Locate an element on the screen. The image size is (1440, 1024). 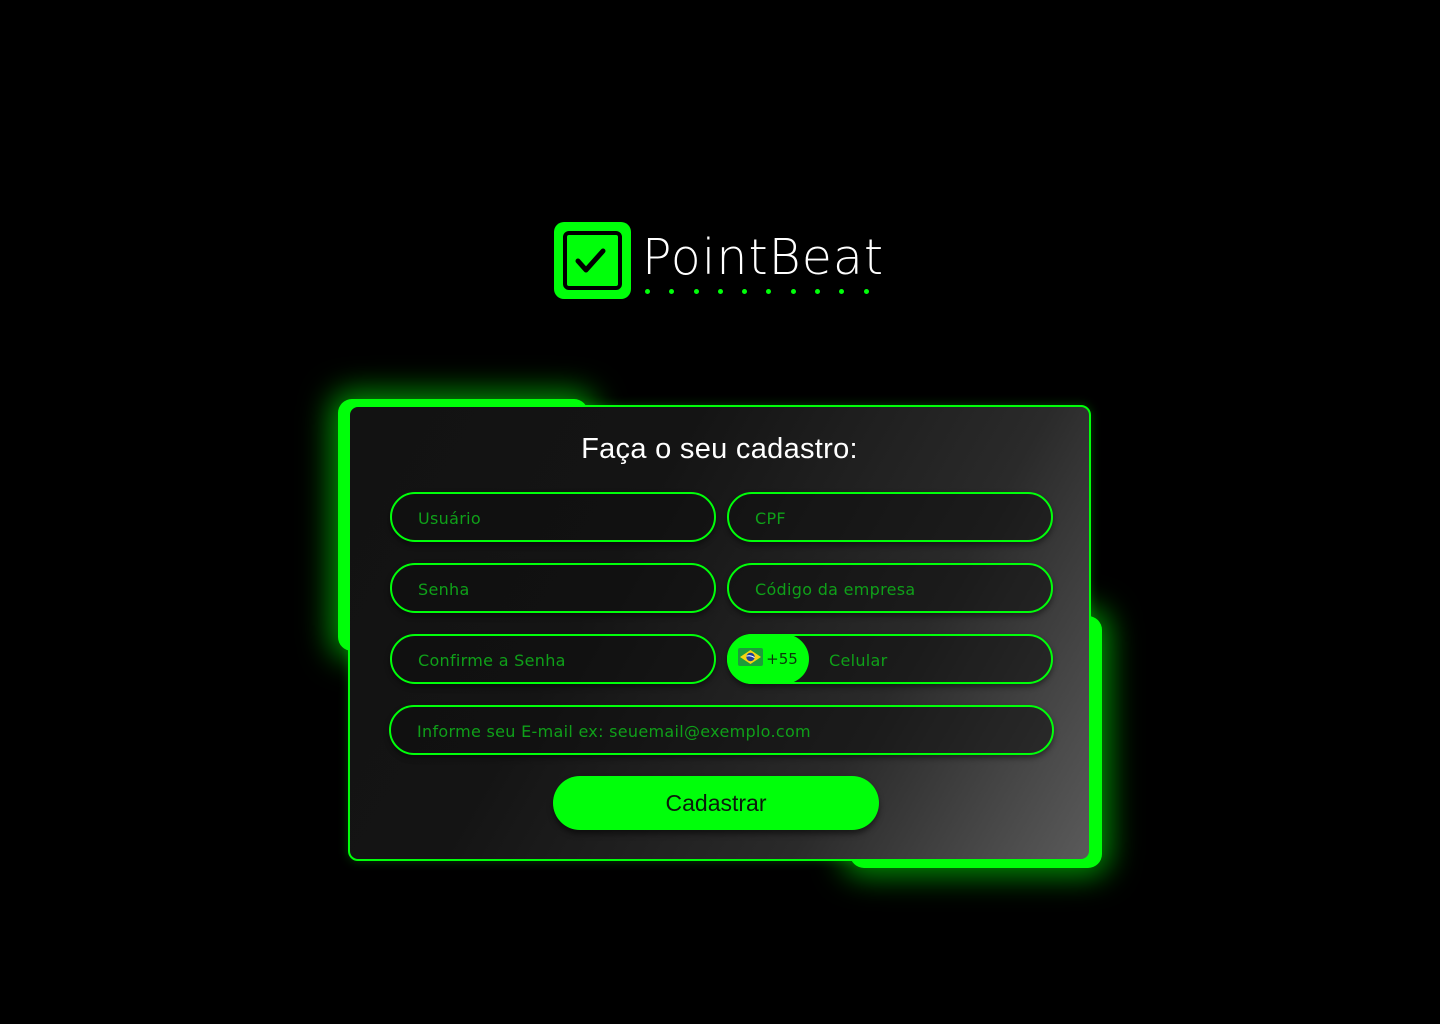
brazil-flag-icon is located at coordinates (751, 659).